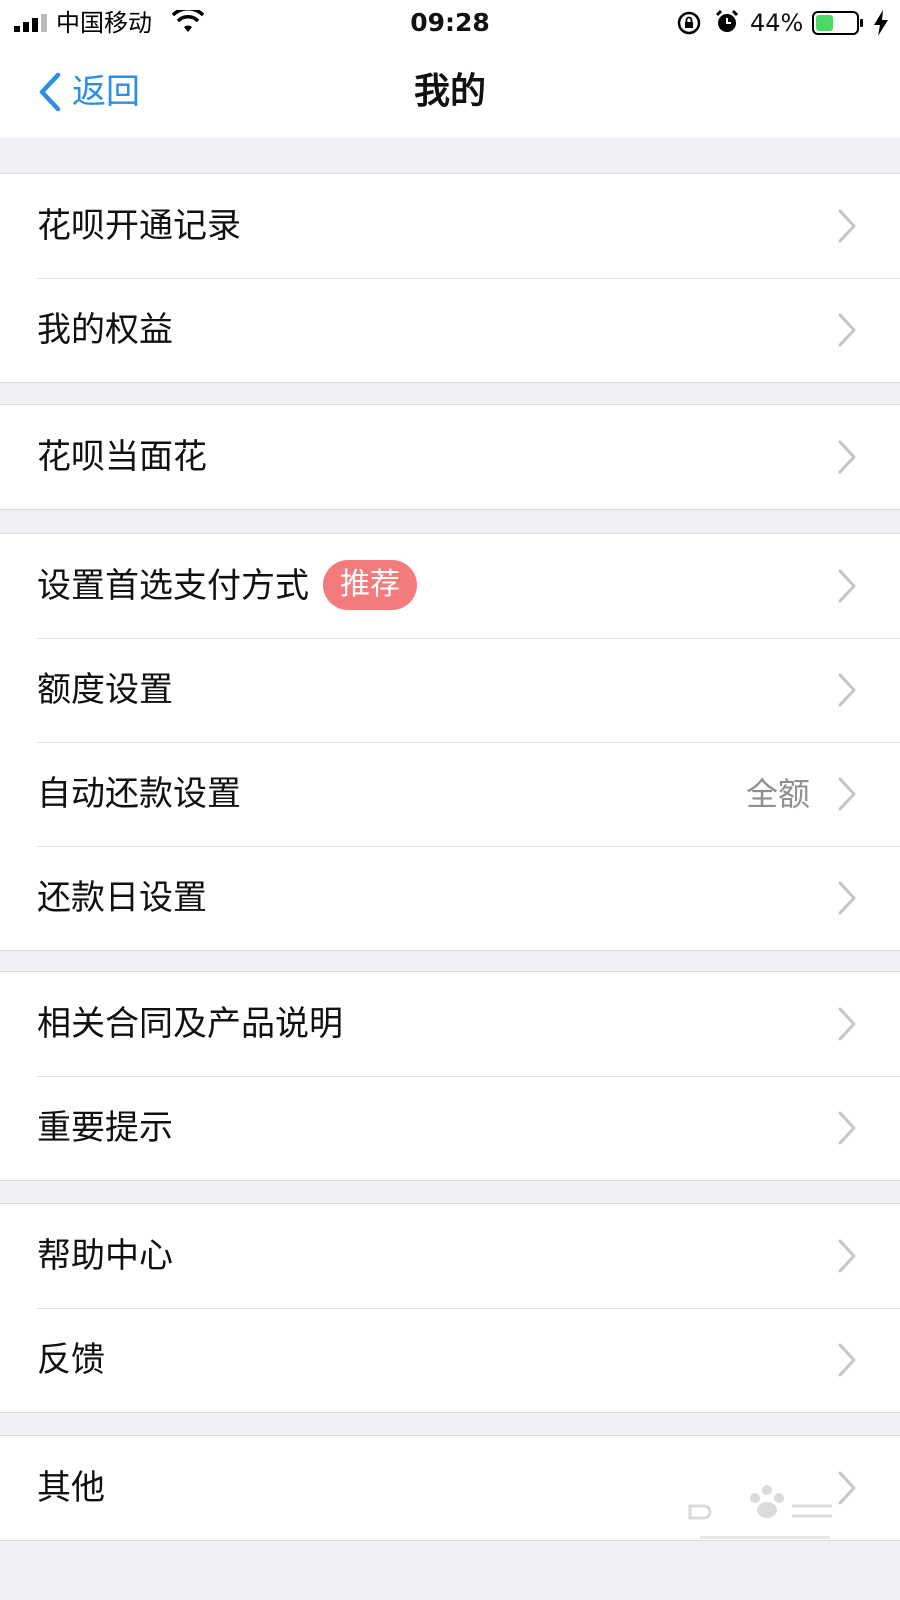 This screenshot has width=900, height=1600. I want to click on list-item-label: 自动还款设置, so click(139, 794).